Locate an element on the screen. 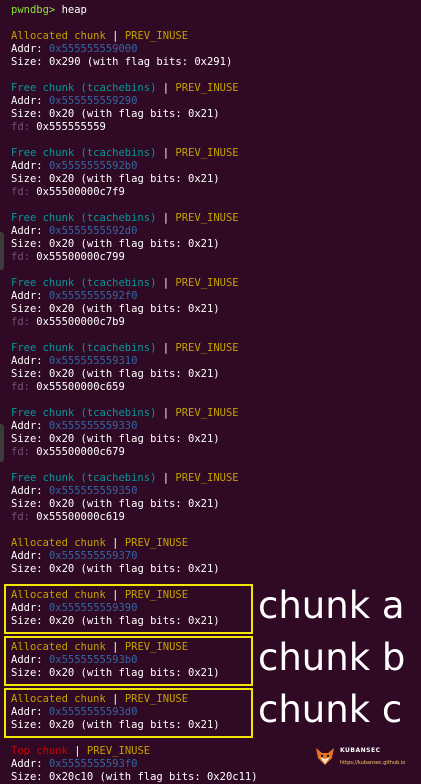 This screenshot has height=784, width=421. chunk-fd-row: fd: 0x55500000c679 is located at coordinates (216, 452).